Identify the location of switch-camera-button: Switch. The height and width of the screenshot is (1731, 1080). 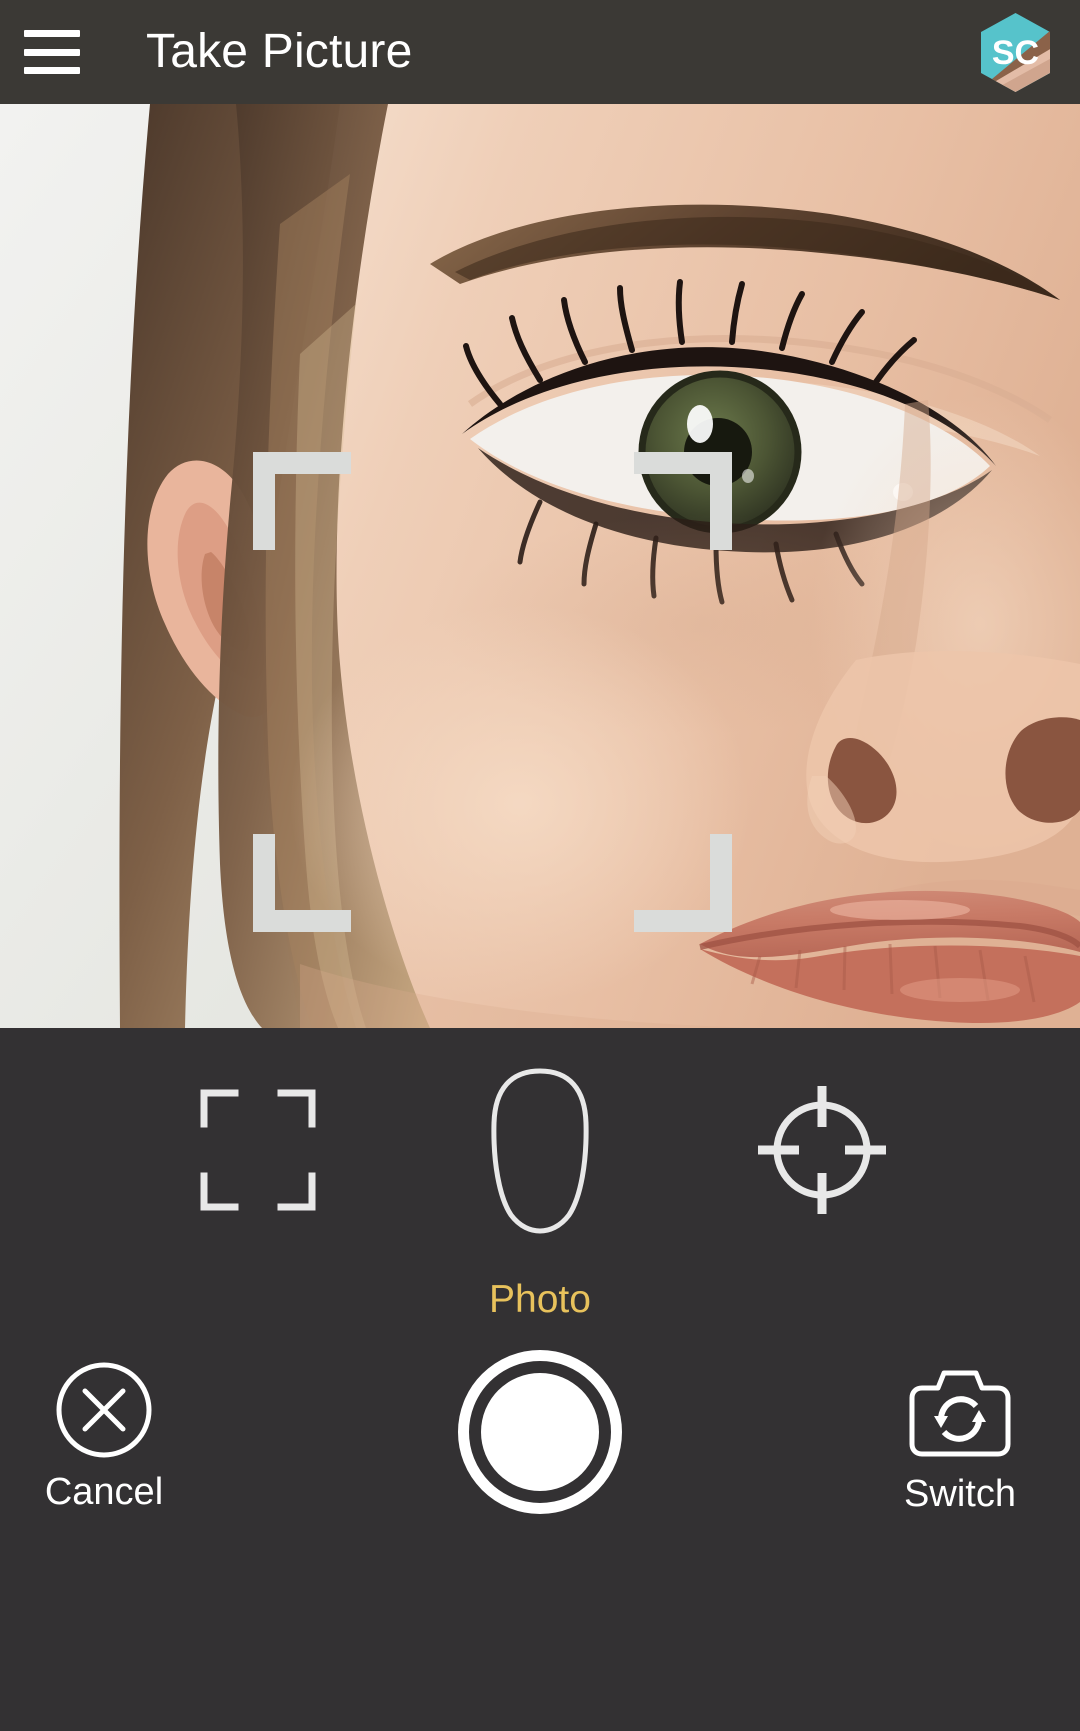
(960, 1441).